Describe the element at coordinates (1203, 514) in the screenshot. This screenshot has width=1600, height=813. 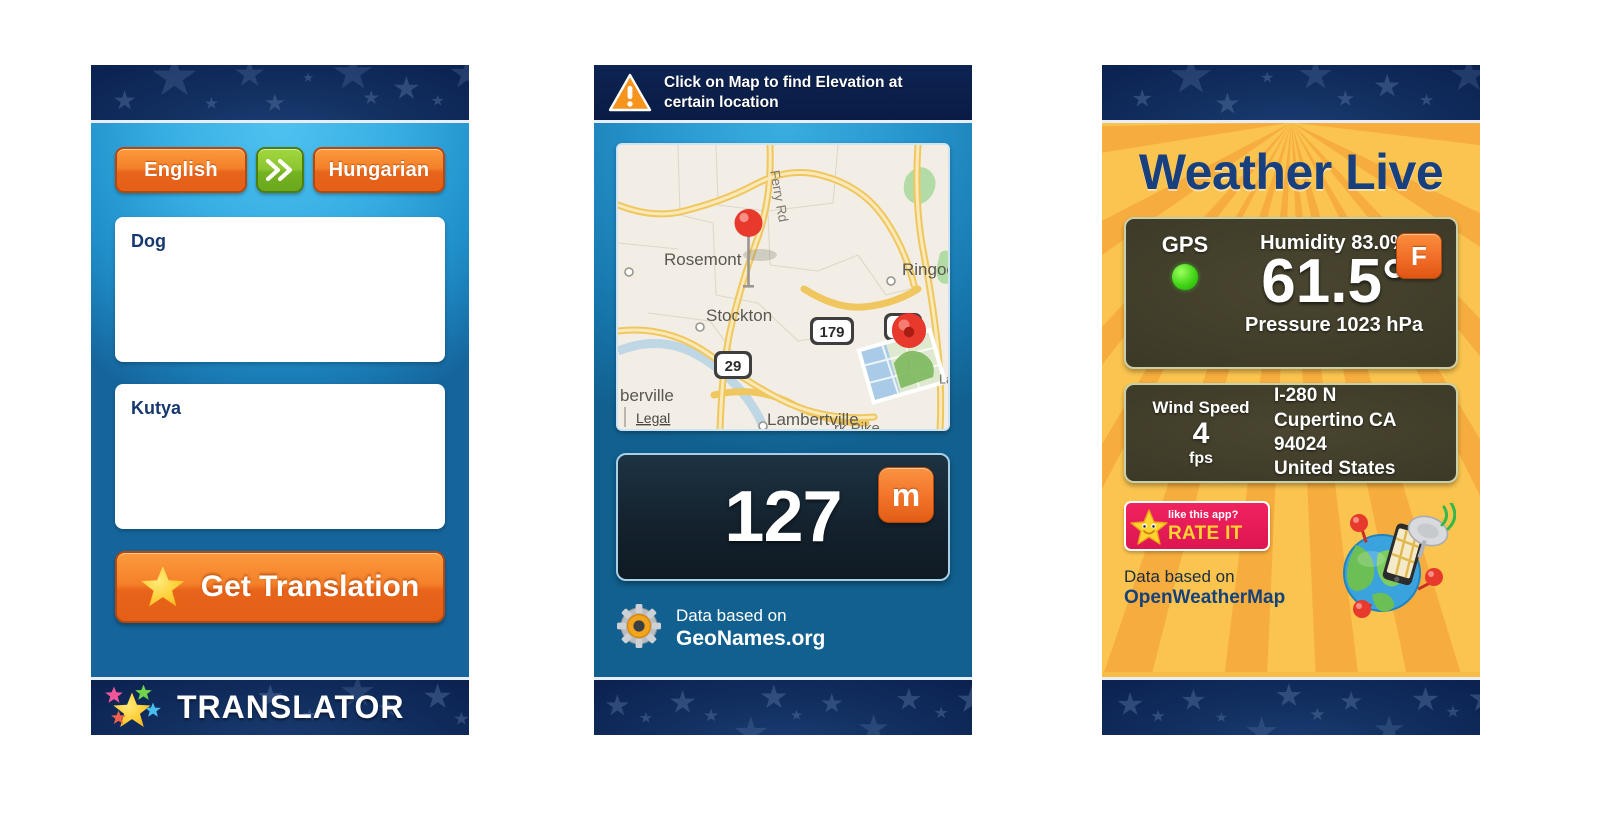
I see `rate-badge-line1: like this app?` at that location.